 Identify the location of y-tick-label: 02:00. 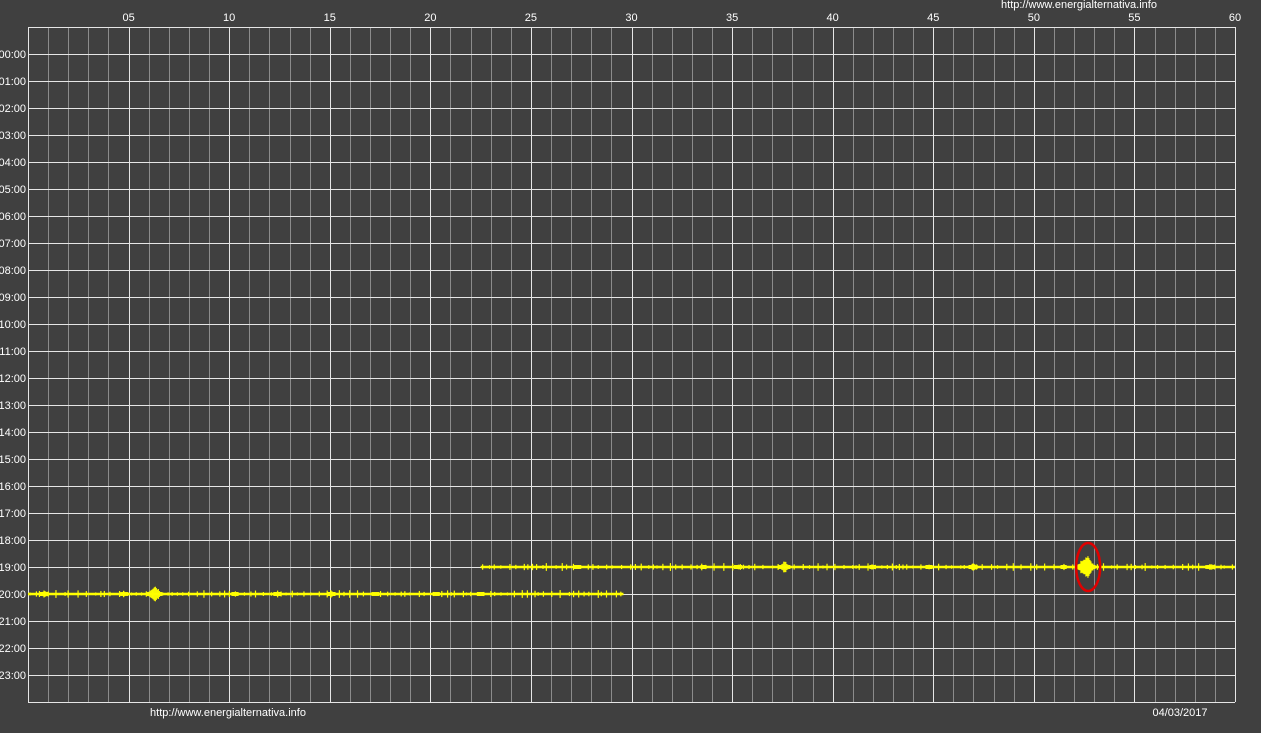
(13, 109).